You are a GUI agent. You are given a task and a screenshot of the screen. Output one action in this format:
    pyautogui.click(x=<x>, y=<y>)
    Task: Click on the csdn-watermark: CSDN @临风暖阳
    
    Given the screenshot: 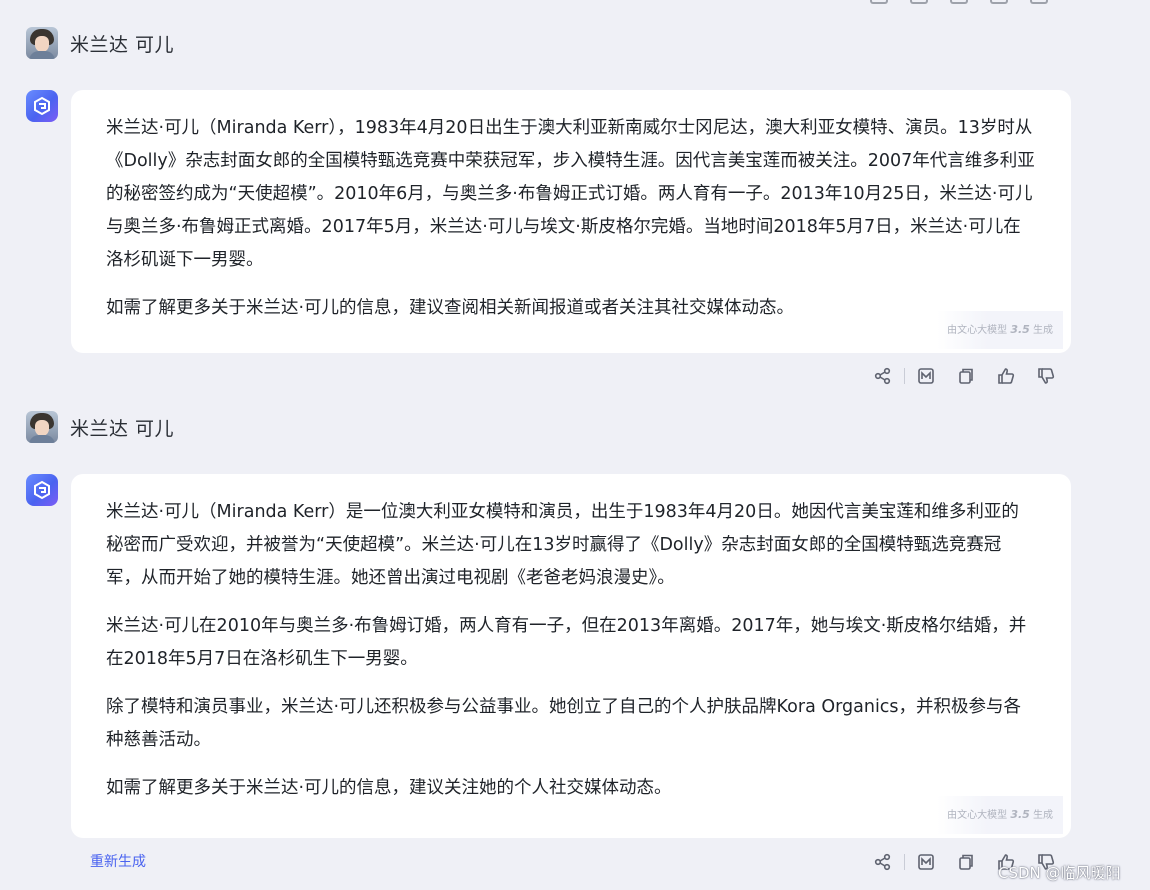 What is the action you would take?
    pyautogui.click(x=1059, y=873)
    